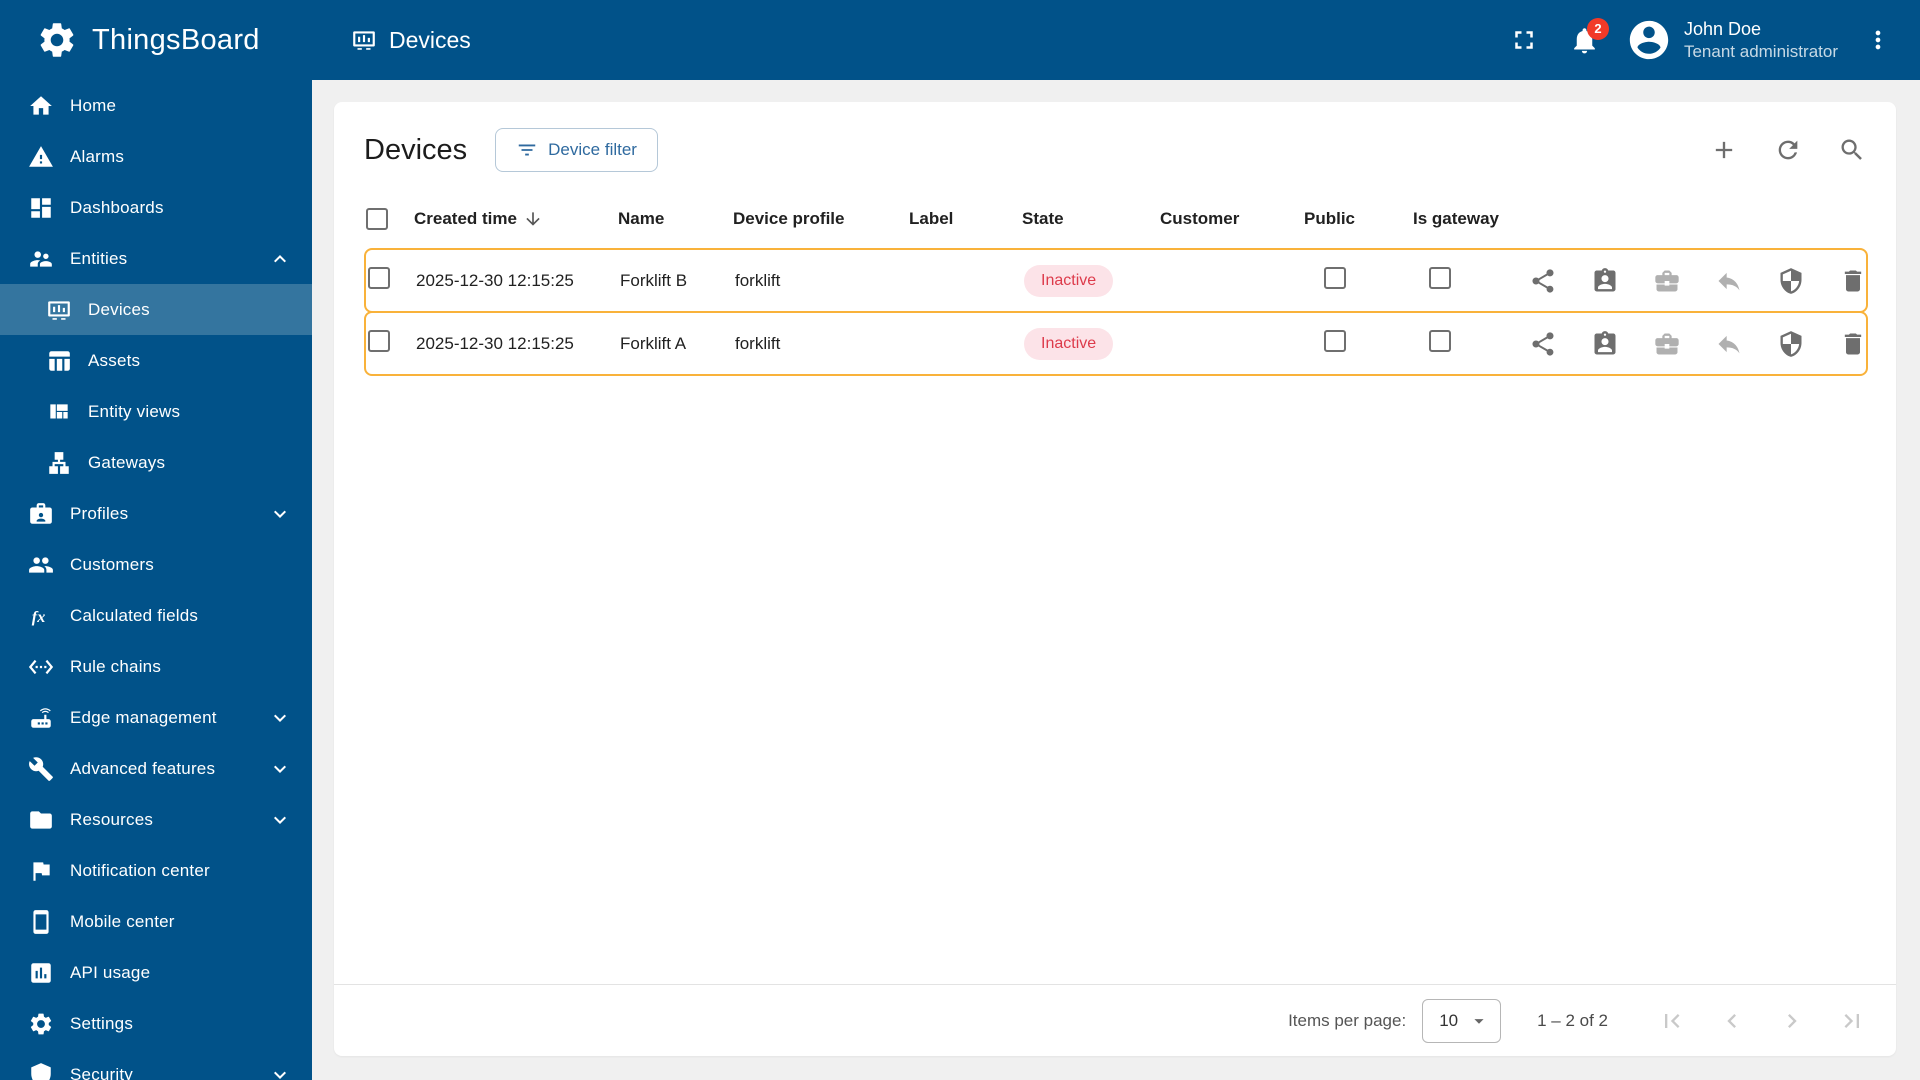 The height and width of the screenshot is (1080, 1920). Describe the element at coordinates (1462, 1020) in the screenshot. I see `items-per-page-select: 10` at that location.